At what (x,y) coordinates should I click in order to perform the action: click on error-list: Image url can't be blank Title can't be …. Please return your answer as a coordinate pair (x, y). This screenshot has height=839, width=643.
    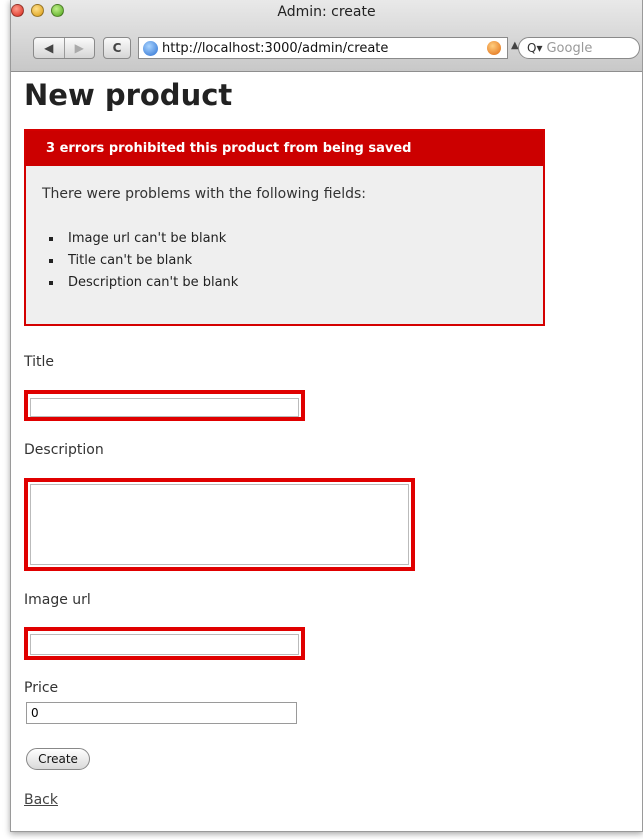
    Looking at the image, I should click on (143, 261).